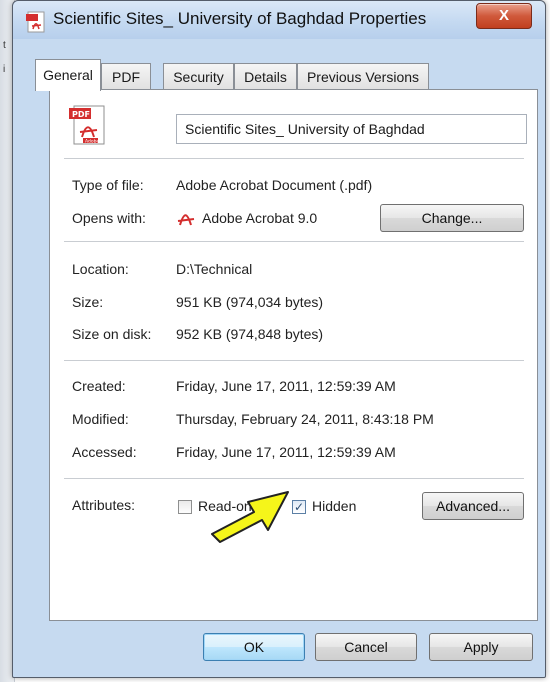  Describe the element at coordinates (100, 269) in the screenshot. I see `location-label: Location:` at that location.